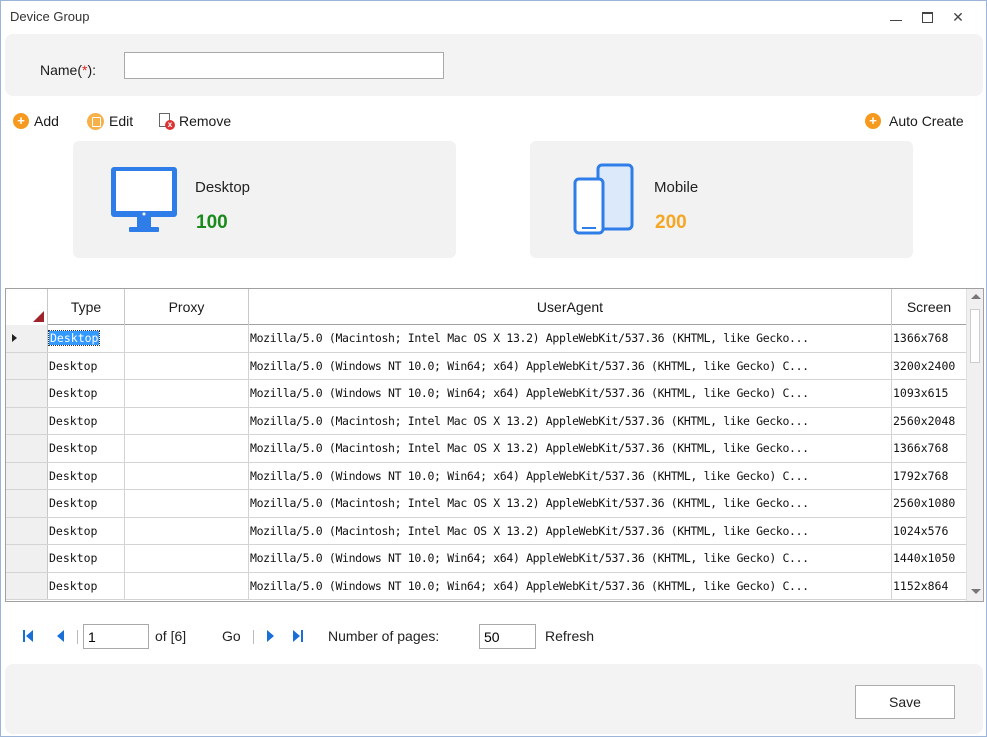  Describe the element at coordinates (873, 121) in the screenshot. I see `auto-create-icon: +` at that location.